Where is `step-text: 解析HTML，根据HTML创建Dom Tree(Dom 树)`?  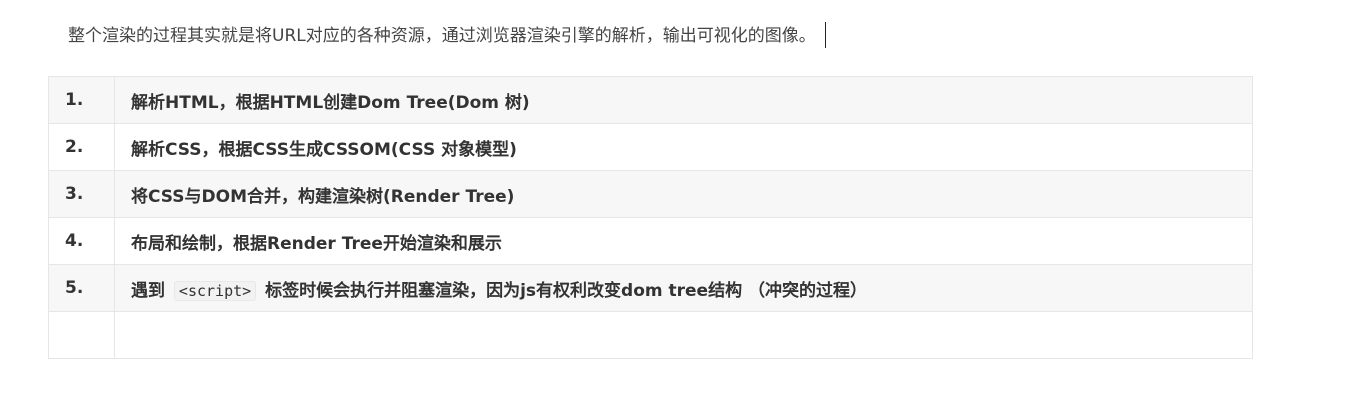 step-text: 解析HTML，根据HTML创建Dom Tree(Dom 树) is located at coordinates (683, 100).